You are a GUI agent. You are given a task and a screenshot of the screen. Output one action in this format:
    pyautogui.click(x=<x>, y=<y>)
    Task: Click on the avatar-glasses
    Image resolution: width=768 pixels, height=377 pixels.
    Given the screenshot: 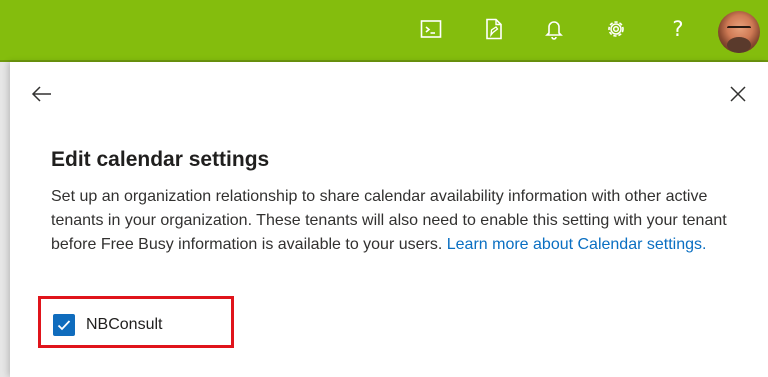 What is the action you would take?
    pyautogui.click(x=739, y=30)
    